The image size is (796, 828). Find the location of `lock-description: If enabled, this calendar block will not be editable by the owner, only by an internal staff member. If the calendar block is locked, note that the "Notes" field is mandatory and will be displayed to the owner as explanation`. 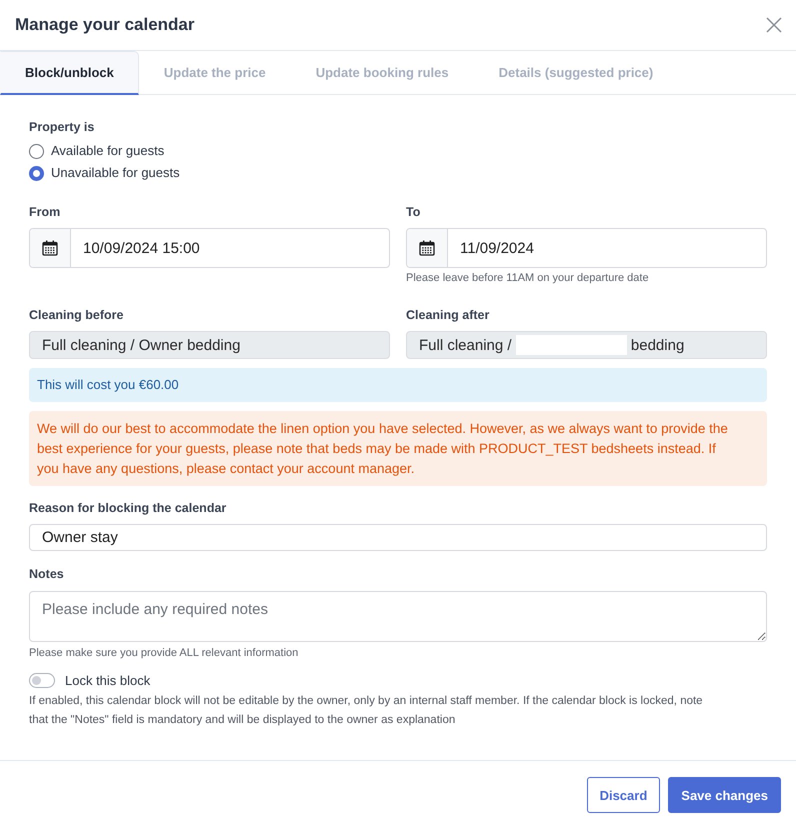

lock-description: If enabled, this calendar block will not be editable by the owner, only by an internal staff member. If the calendar block is locked, note that the "Notes" field is mandatory and will be displayed to the owner as explanation is located at coordinates (366, 711).